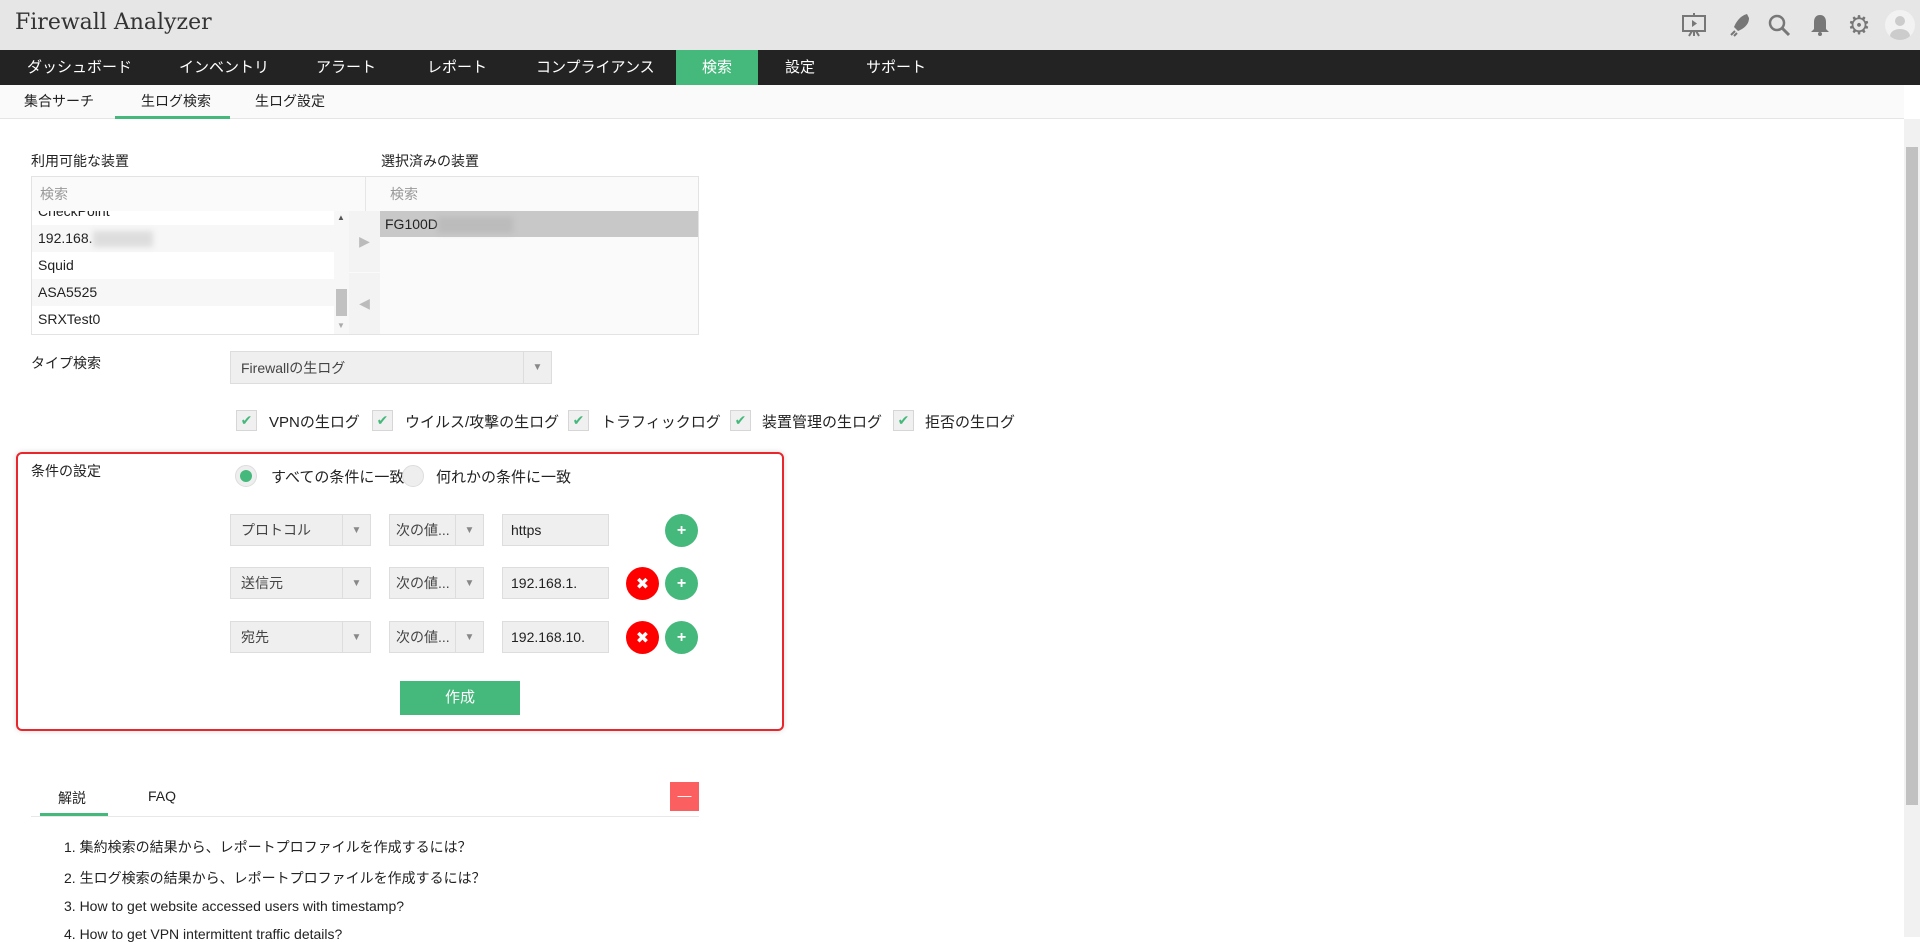  Describe the element at coordinates (172, 117) in the screenshot. I see `active-tab-underline` at that location.